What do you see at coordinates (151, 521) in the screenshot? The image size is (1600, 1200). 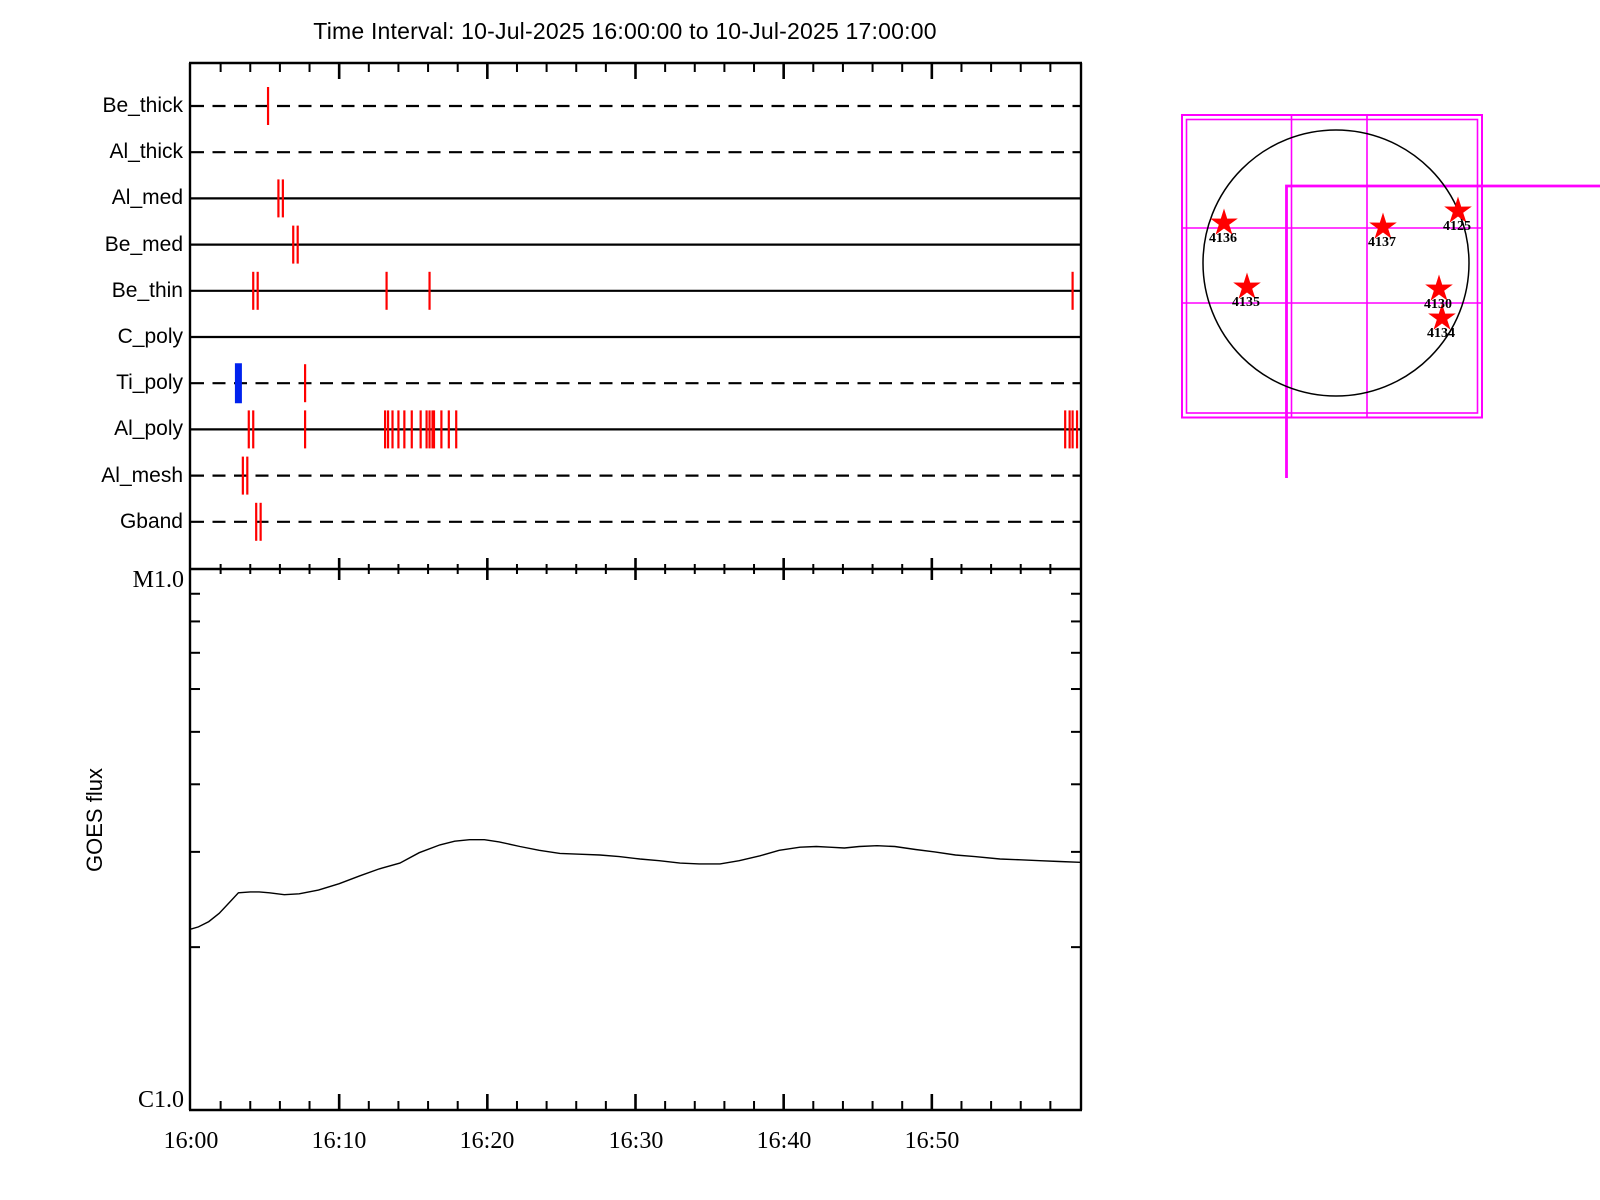 I see `filter-row-label-Gband: Gband` at bounding box center [151, 521].